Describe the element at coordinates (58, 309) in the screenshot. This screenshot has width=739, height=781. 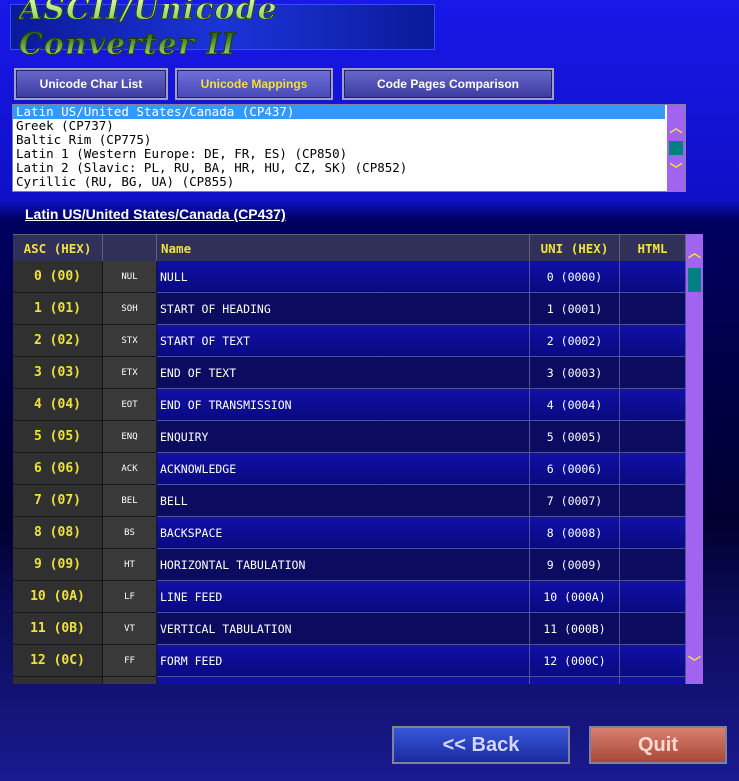
I see `asc-cell: 1 (01)` at that location.